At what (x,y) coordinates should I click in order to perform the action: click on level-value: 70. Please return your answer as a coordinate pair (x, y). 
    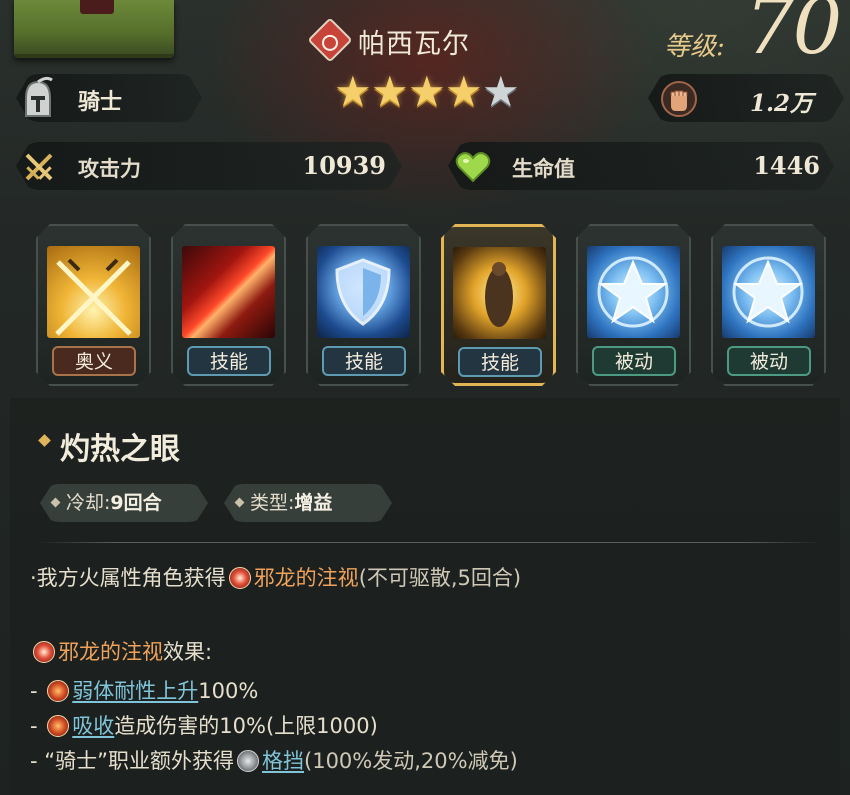
    Looking at the image, I should click on (793, 36).